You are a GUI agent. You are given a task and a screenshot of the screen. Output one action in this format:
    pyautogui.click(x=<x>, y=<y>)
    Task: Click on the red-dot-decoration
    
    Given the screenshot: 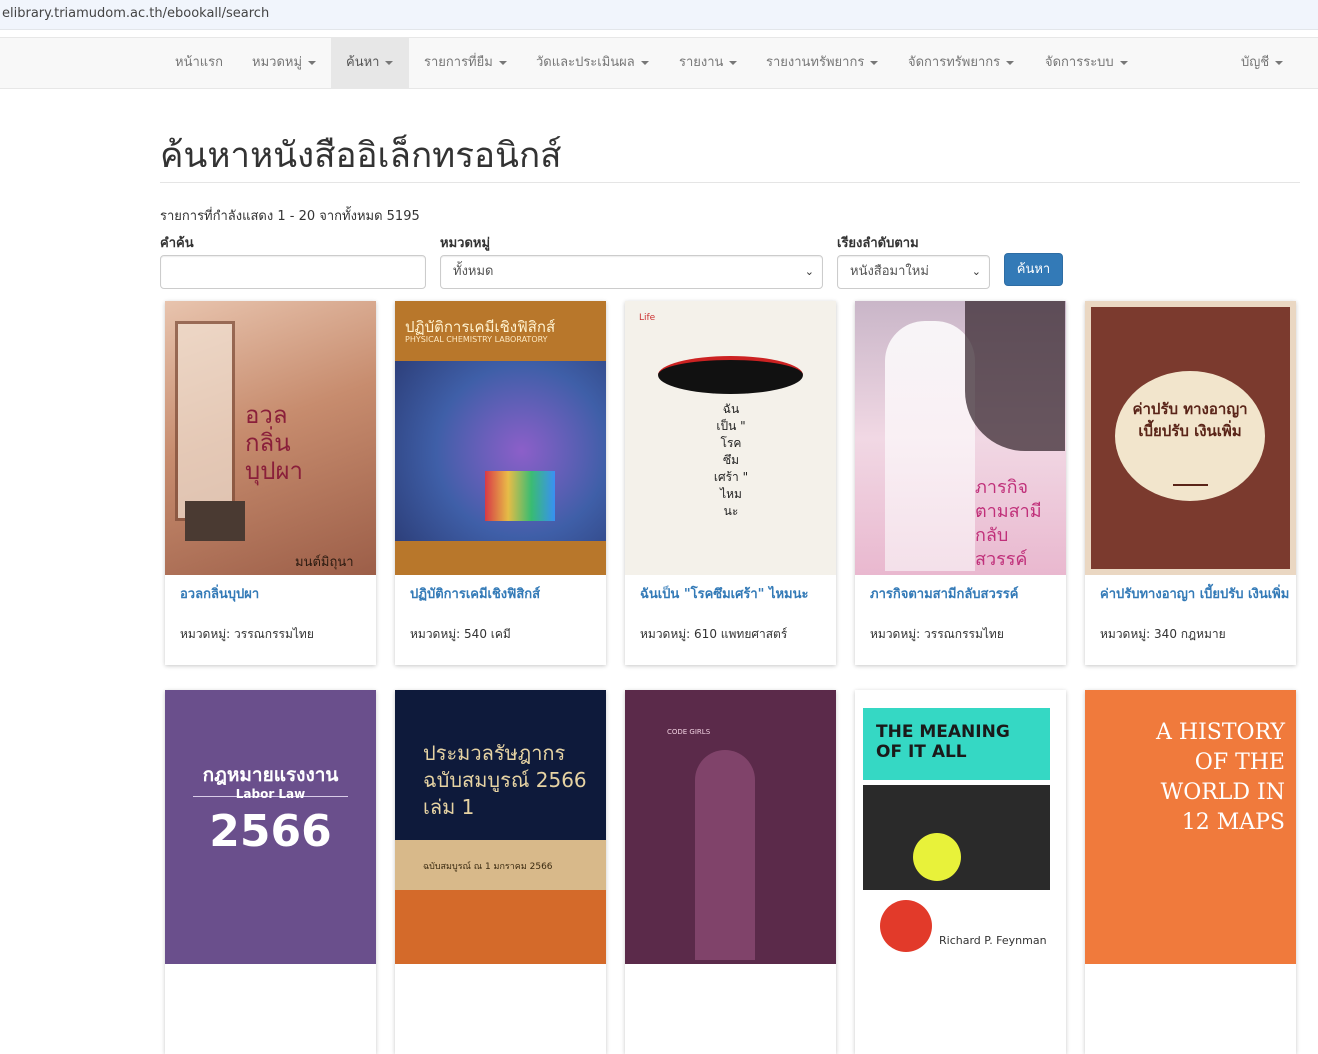 What is the action you would take?
    pyautogui.click(x=906, y=926)
    